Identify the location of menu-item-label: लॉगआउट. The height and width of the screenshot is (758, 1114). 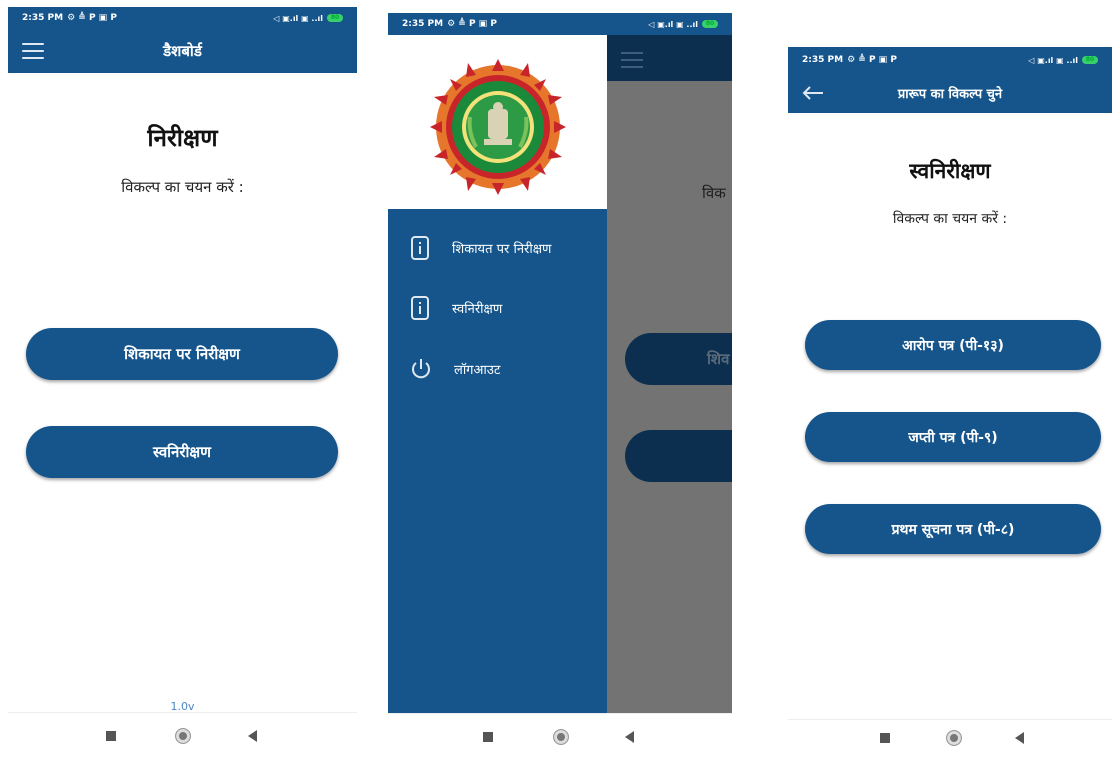
(477, 370).